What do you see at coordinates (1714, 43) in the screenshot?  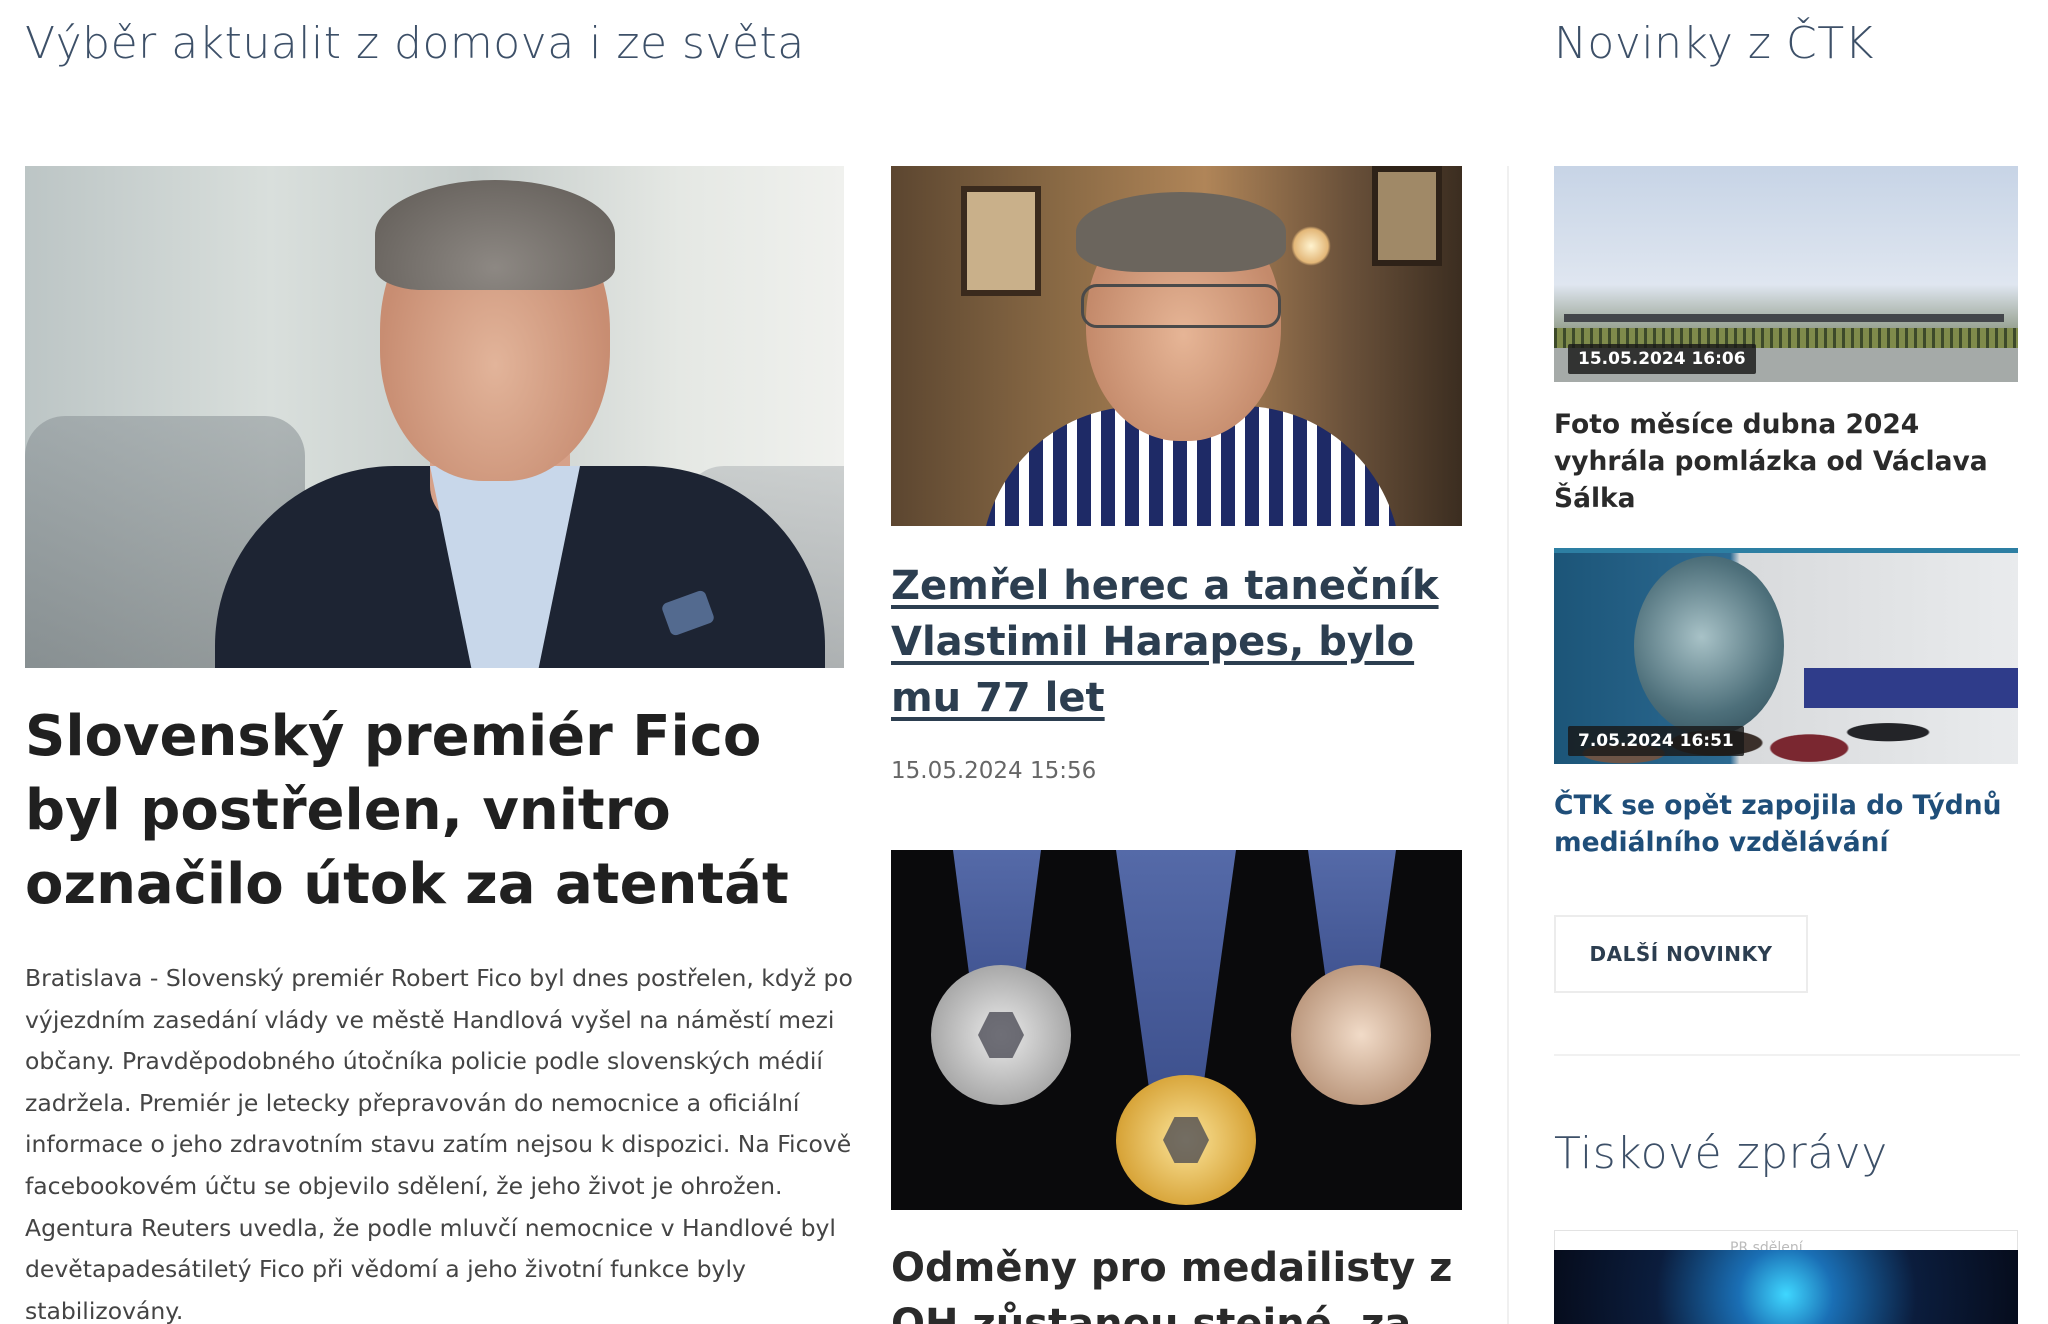 I see `section-title-ctk-news: Novinky z ČTK` at bounding box center [1714, 43].